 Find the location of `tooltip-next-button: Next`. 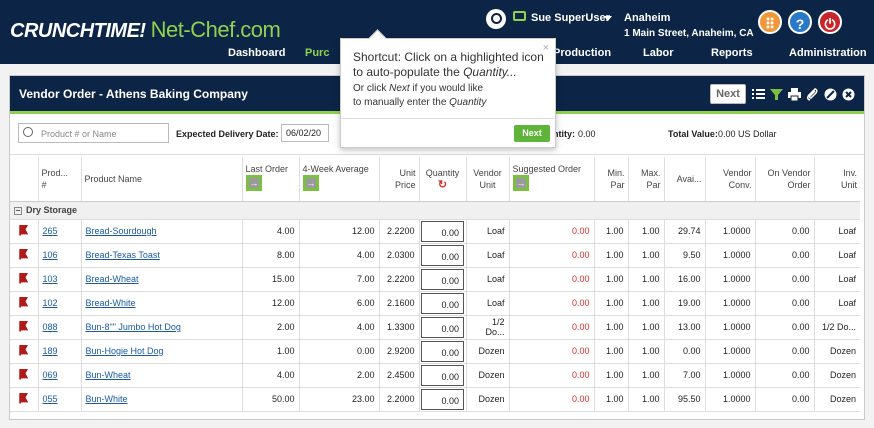

tooltip-next-button: Next is located at coordinates (532, 133).